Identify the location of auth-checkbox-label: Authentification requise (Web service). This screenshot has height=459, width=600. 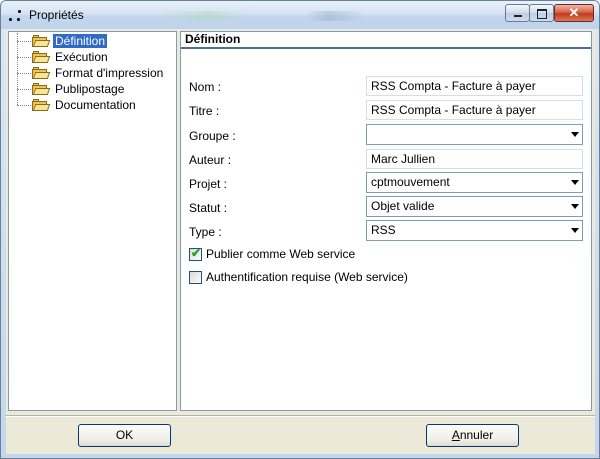
(307, 277).